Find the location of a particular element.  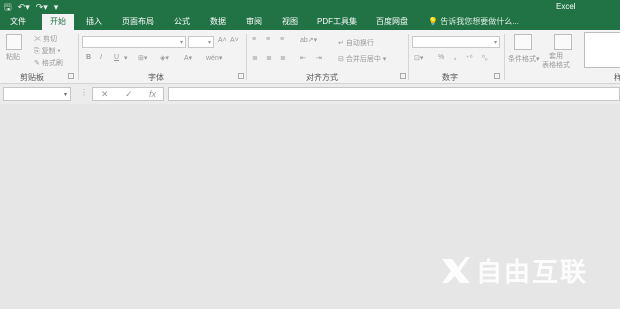

align-right-icon: ≣ is located at coordinates (283, 58).